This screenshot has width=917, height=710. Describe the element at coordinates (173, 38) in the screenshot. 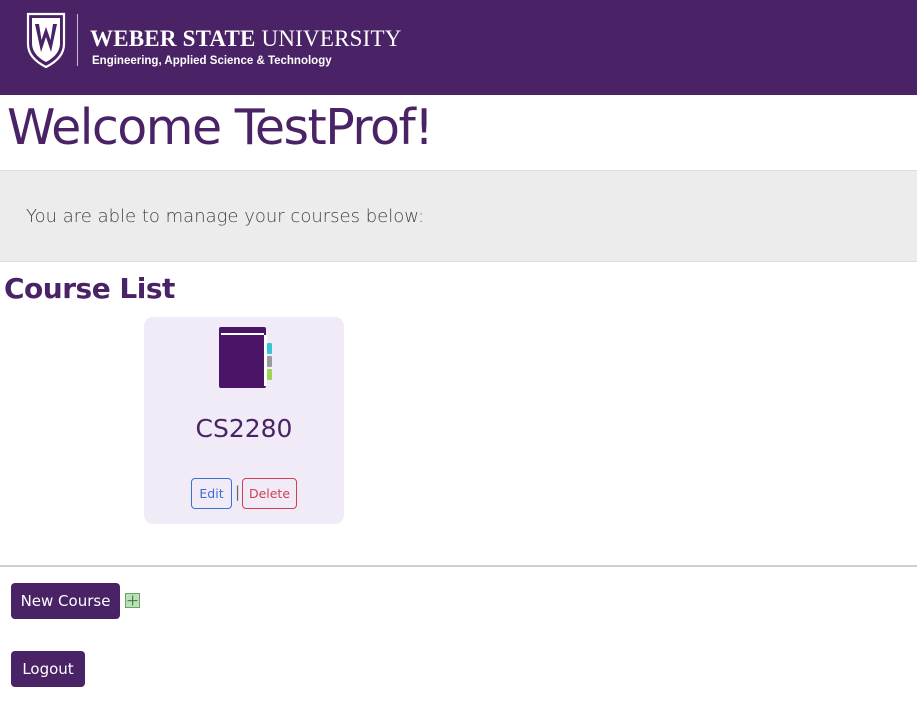

I see `university-name-bold: WEBER STATE` at that location.